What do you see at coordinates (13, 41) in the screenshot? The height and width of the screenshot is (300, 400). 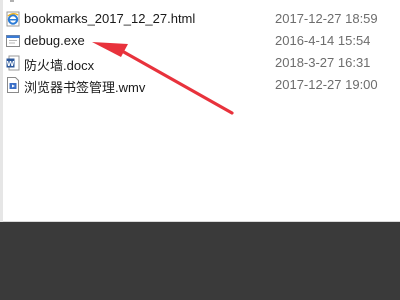 I see `exe-icon` at bounding box center [13, 41].